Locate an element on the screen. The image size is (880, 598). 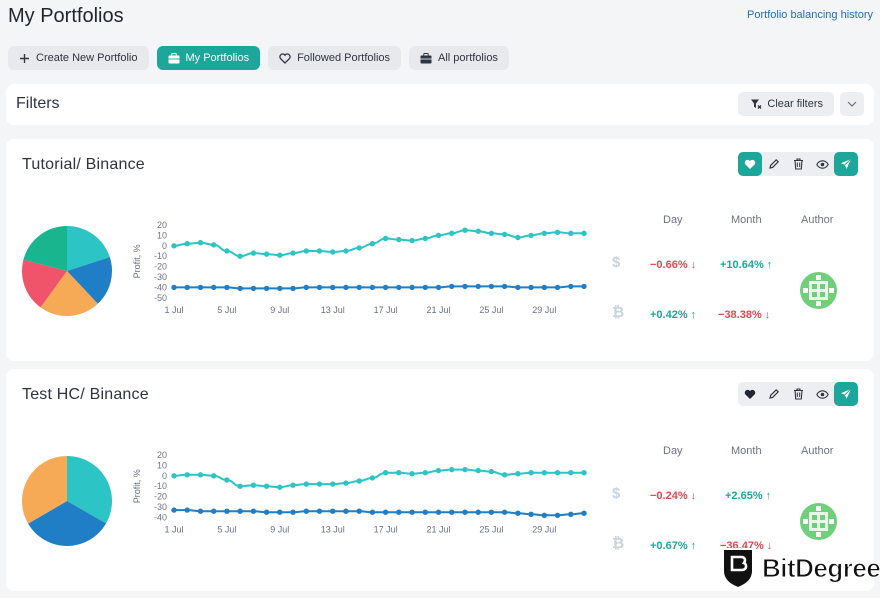
x-tick-label: 1 Jul is located at coordinates (173, 310).